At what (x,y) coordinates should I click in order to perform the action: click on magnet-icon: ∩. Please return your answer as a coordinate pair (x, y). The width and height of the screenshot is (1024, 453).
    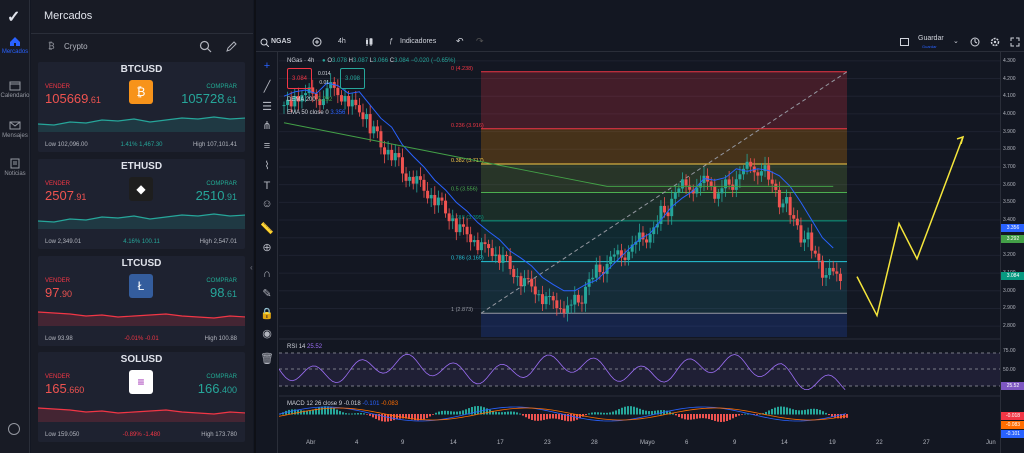
    Looking at the image, I should click on (267, 274).